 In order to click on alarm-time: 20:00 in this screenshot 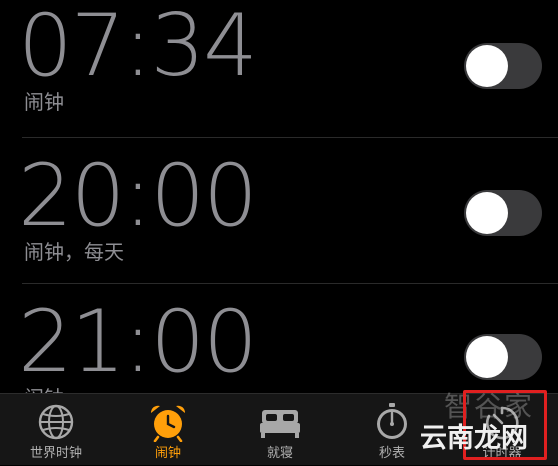, I will do `click(138, 196)`.